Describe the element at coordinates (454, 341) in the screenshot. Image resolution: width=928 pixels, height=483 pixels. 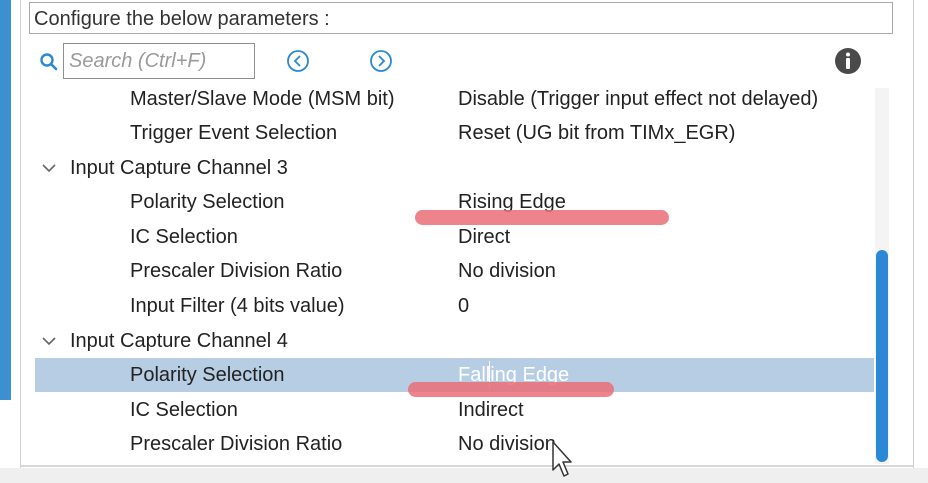
I see `group-input-capture-channel-4: Input Capture Channel 4` at that location.